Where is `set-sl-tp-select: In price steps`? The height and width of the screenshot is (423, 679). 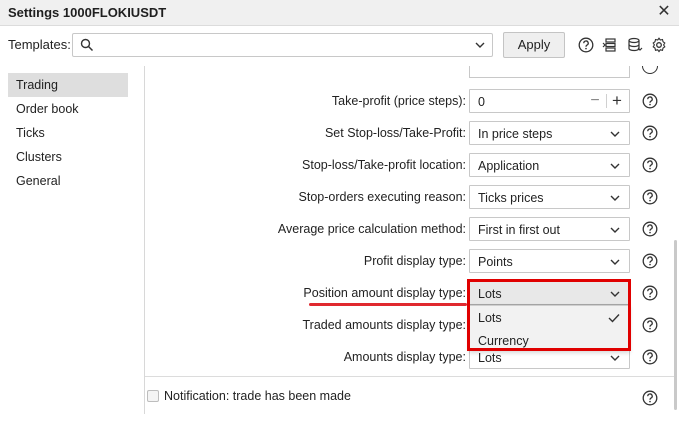
set-sl-tp-select: In price steps is located at coordinates (549, 133).